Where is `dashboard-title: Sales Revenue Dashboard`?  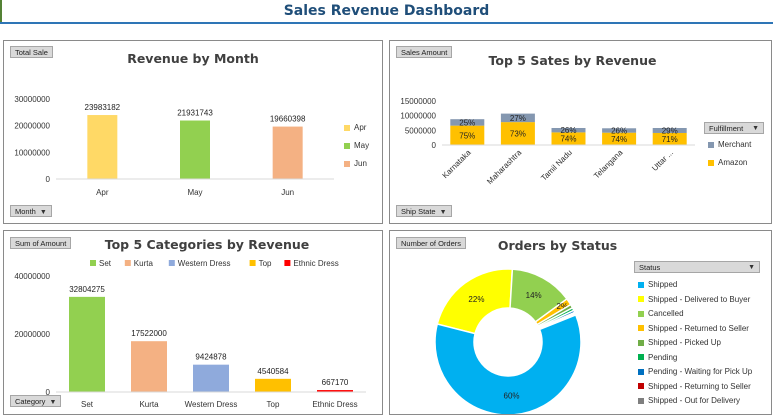 dashboard-title: Sales Revenue Dashboard is located at coordinates (386, 11).